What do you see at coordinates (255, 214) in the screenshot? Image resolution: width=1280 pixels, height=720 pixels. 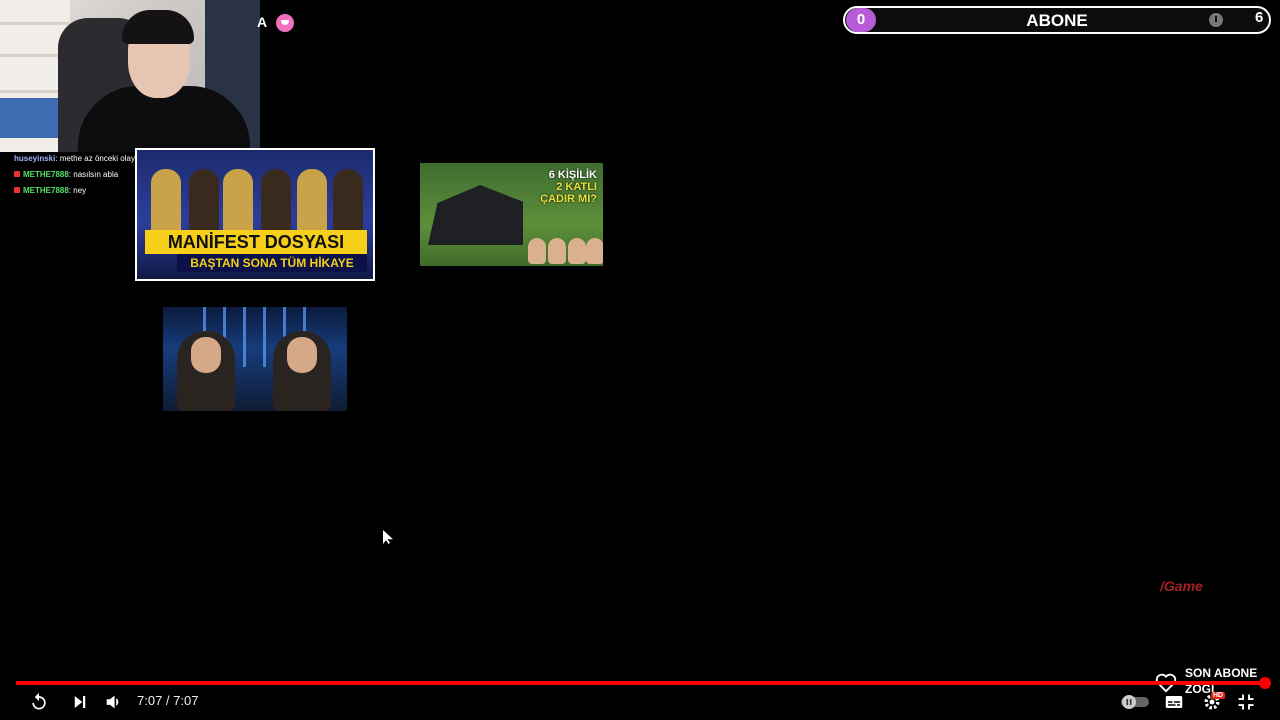 I see `endscreen-video-1: MANİFEST DOSYASI BAŞTAN SONA TÜM HİKAYE` at bounding box center [255, 214].